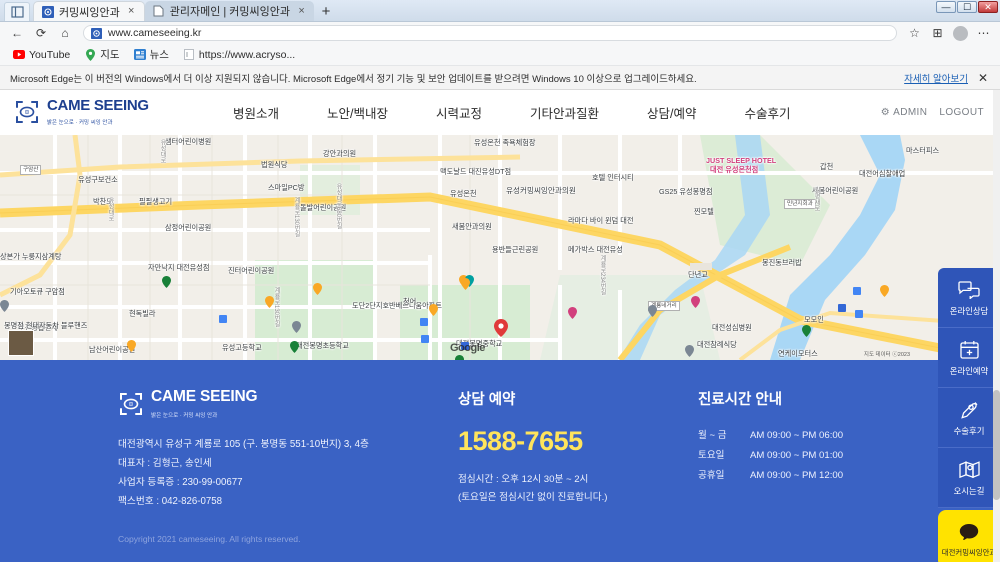  What do you see at coordinates (961, 112) in the screenshot?
I see `logout-link: LOGOUT` at bounding box center [961, 112].